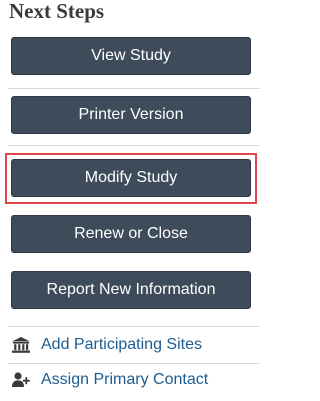 The width and height of the screenshot is (320, 401). I want to click on assign-primary-contact-link: Assign Primary Contact, so click(109, 380).